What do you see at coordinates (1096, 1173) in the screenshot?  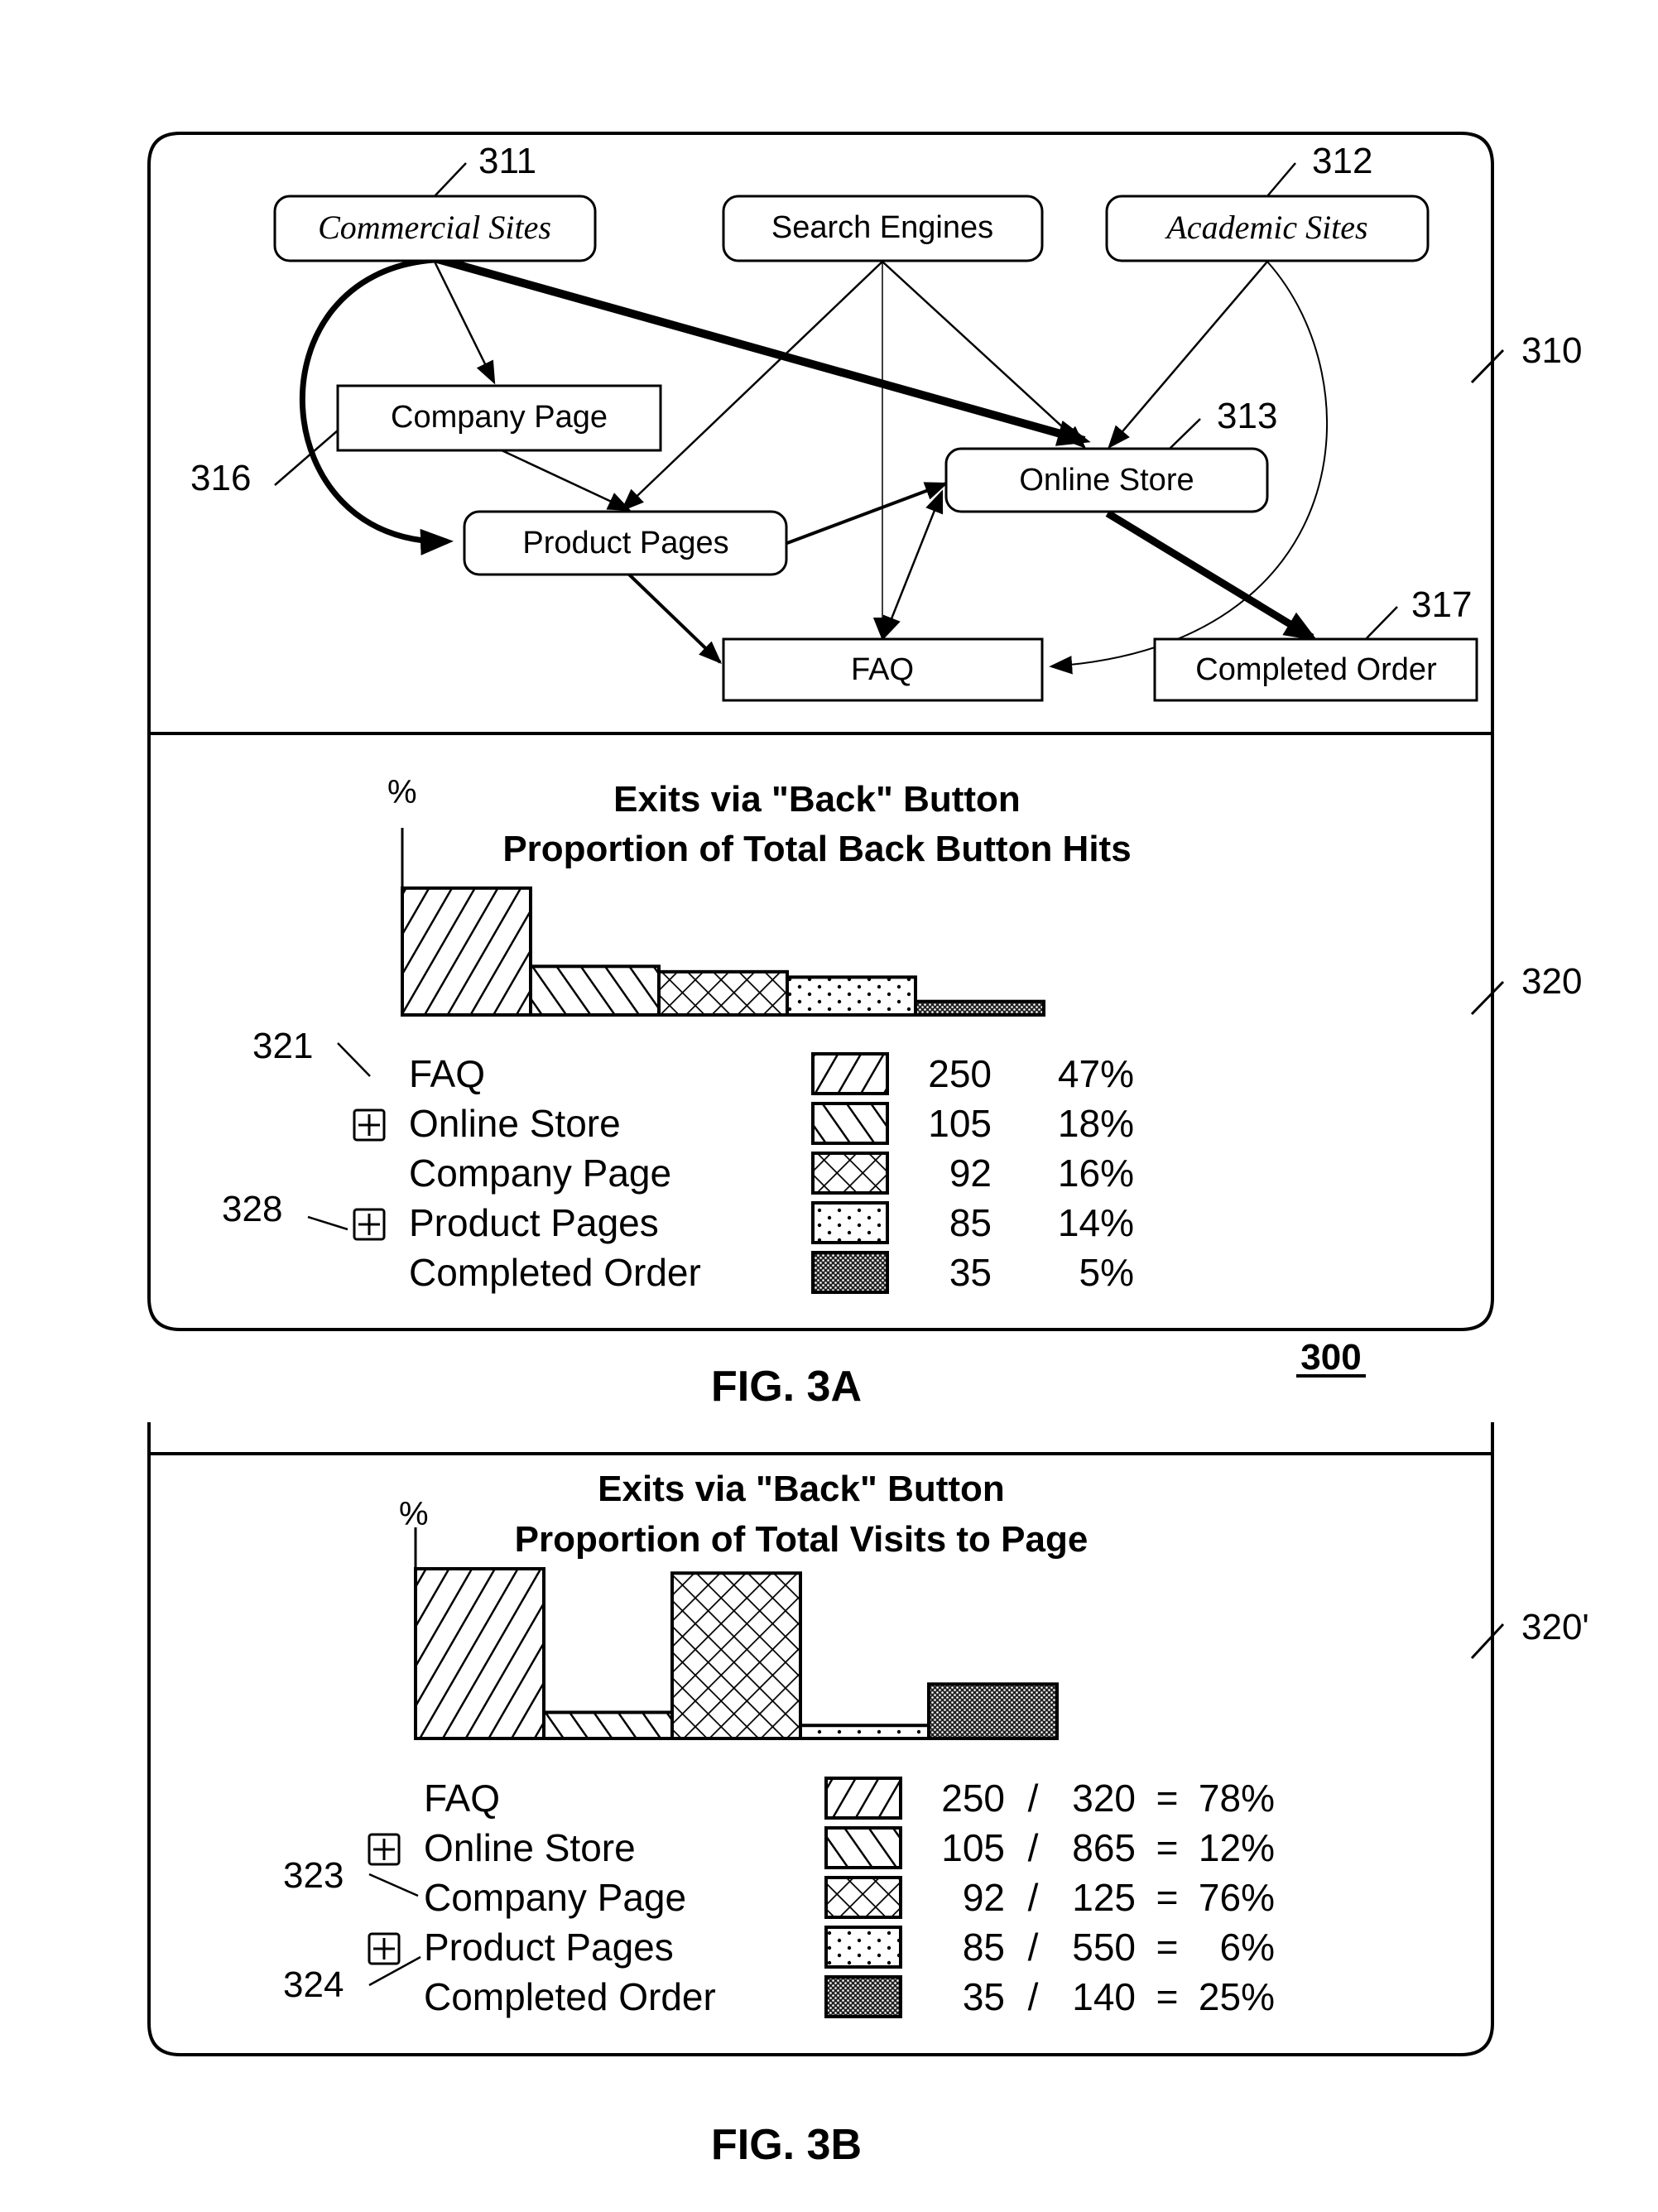 I see `legend-percent: 16%` at bounding box center [1096, 1173].